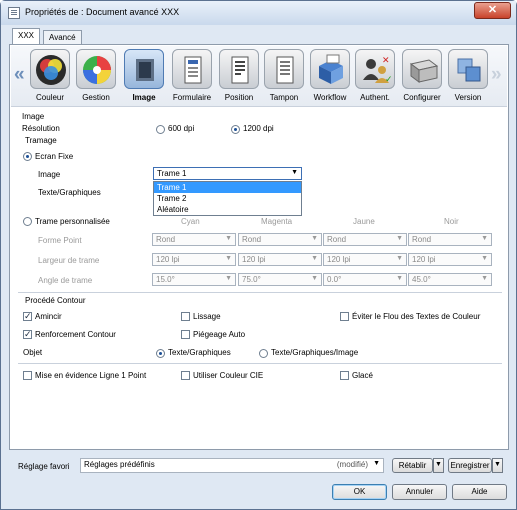 The image size is (517, 510). I want to click on help-button: Aide, so click(479, 492).